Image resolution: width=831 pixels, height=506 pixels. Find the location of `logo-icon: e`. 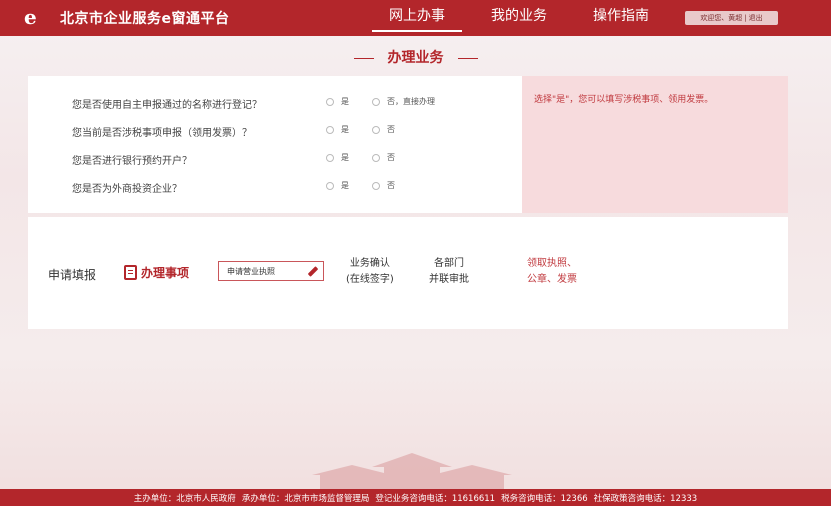

logo-icon: e is located at coordinates (35, 17).